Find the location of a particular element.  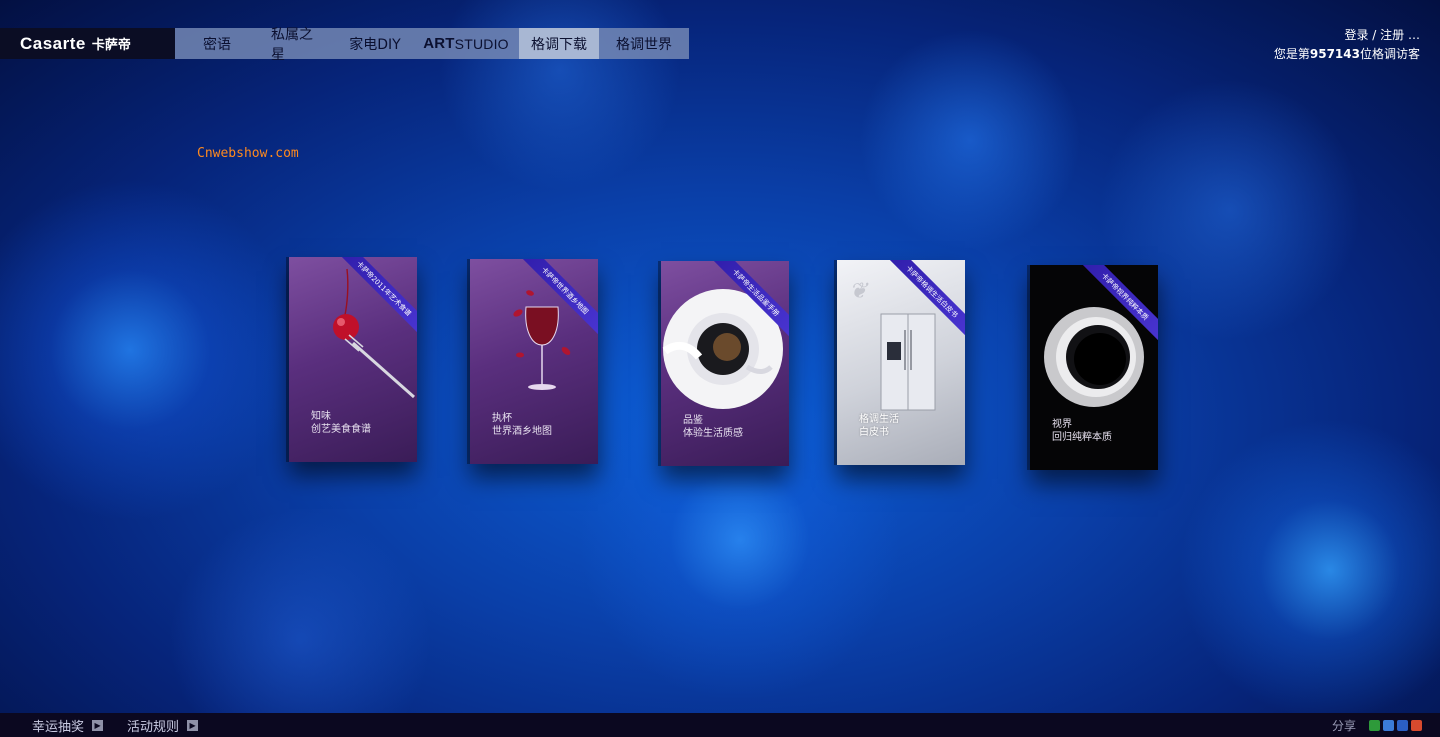

share-label: 分享 is located at coordinates (1343, 726).